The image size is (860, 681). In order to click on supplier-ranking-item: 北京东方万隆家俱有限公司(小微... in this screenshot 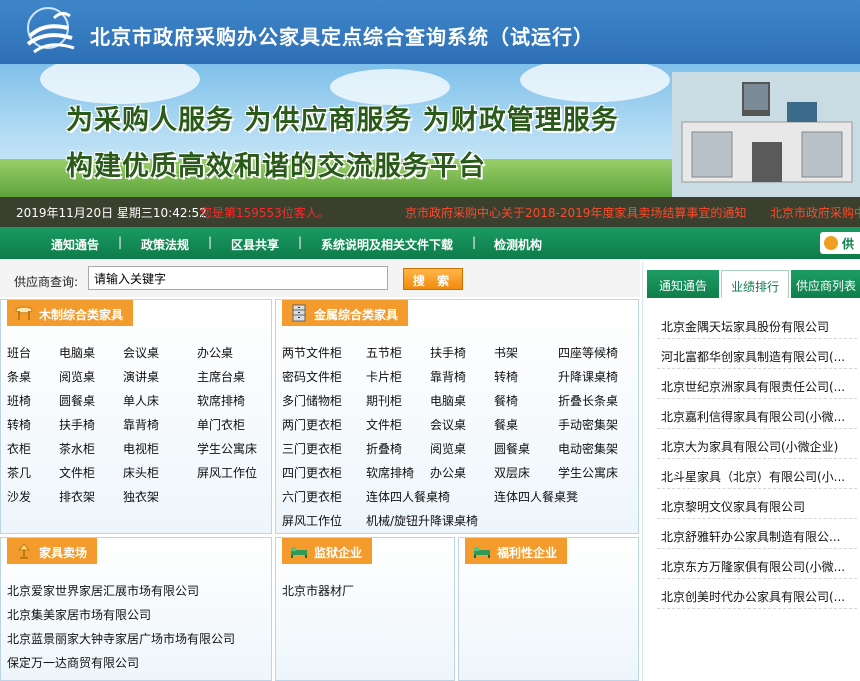, I will do `click(759, 566)`.